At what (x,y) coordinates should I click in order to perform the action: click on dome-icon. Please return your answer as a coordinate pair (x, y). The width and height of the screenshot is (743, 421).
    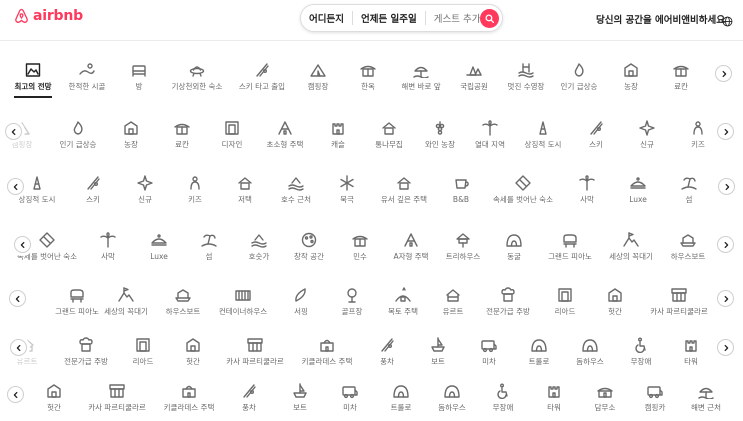
    Looking at the image, I should click on (452, 390).